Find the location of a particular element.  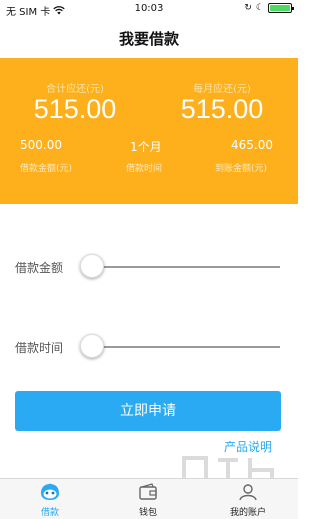

amount-slider-track is located at coordinates (181, 267).